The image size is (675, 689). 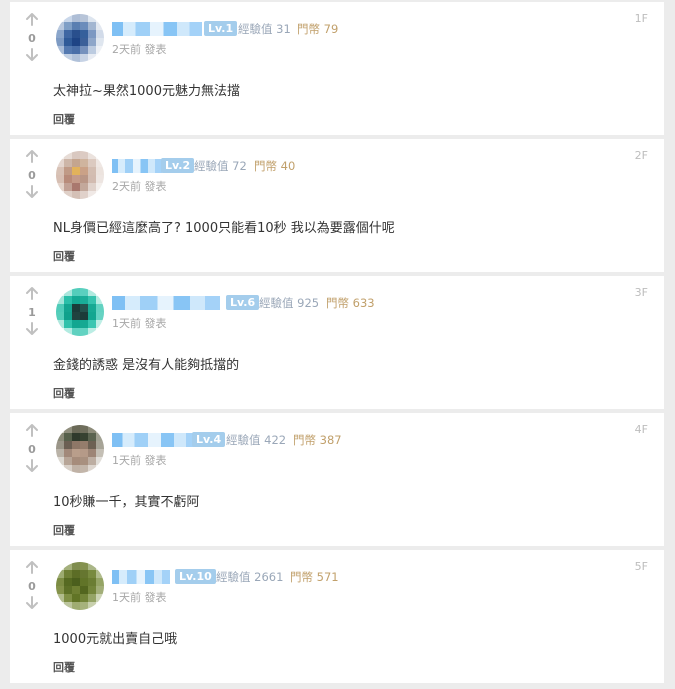 What do you see at coordinates (224, 228) in the screenshot?
I see `comment-text: NL身價已經這麼高了? 1000只能看10秒 我以為要露個什呢` at bounding box center [224, 228].